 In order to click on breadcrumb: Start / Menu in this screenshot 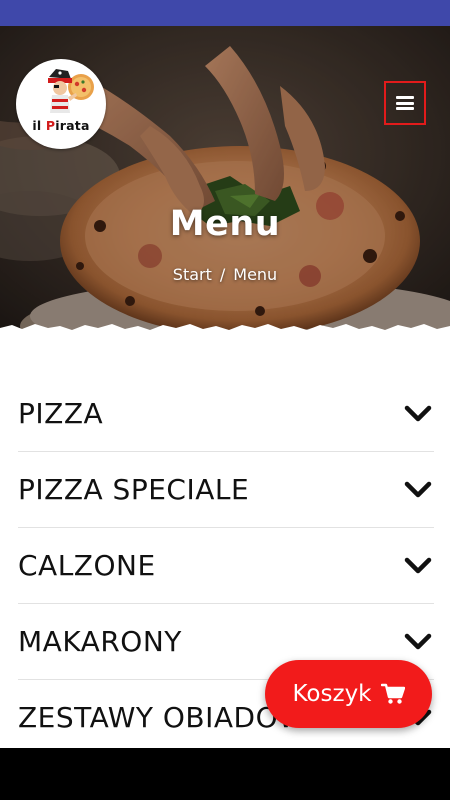, I will do `click(225, 274)`.